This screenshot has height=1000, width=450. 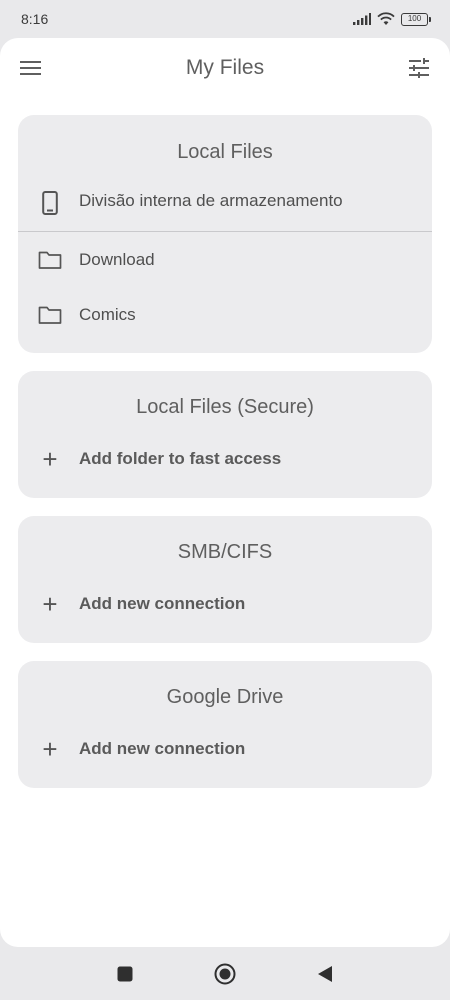 What do you see at coordinates (225, 259) in the screenshot?
I see `folder-item-download: Download` at bounding box center [225, 259].